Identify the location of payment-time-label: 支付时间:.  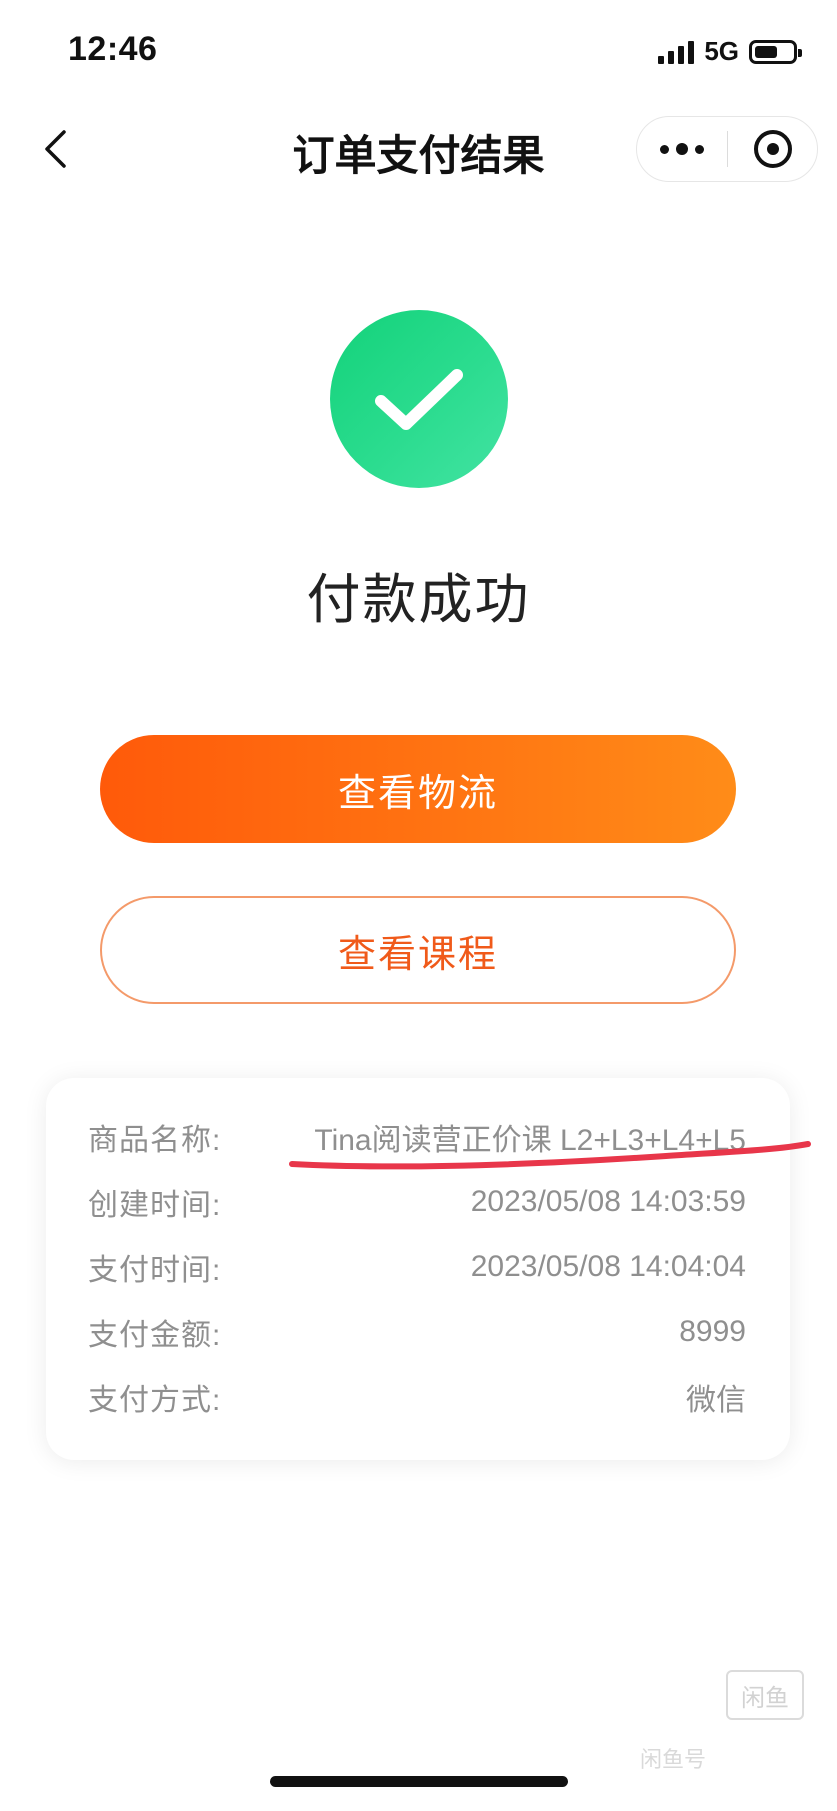
(155, 1270).